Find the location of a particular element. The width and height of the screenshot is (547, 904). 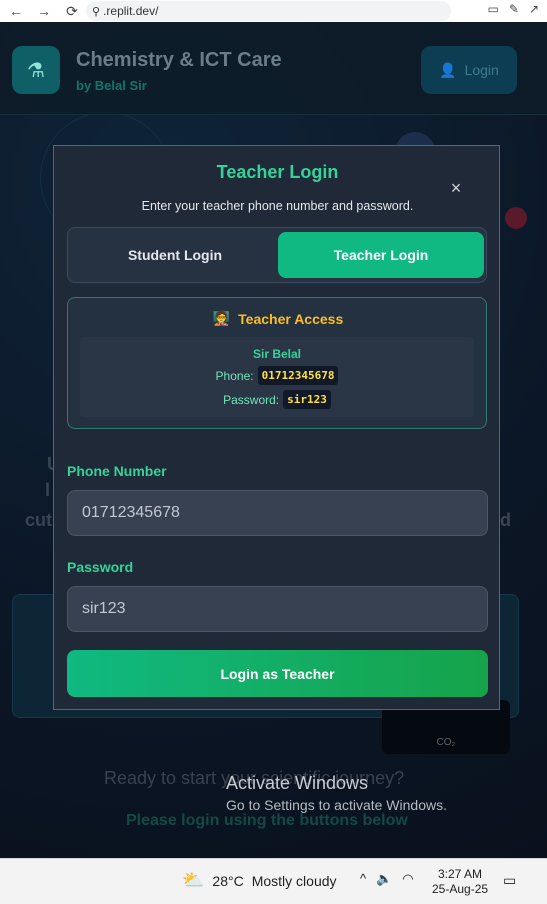

modal-title: Teacher Login is located at coordinates (277, 172).